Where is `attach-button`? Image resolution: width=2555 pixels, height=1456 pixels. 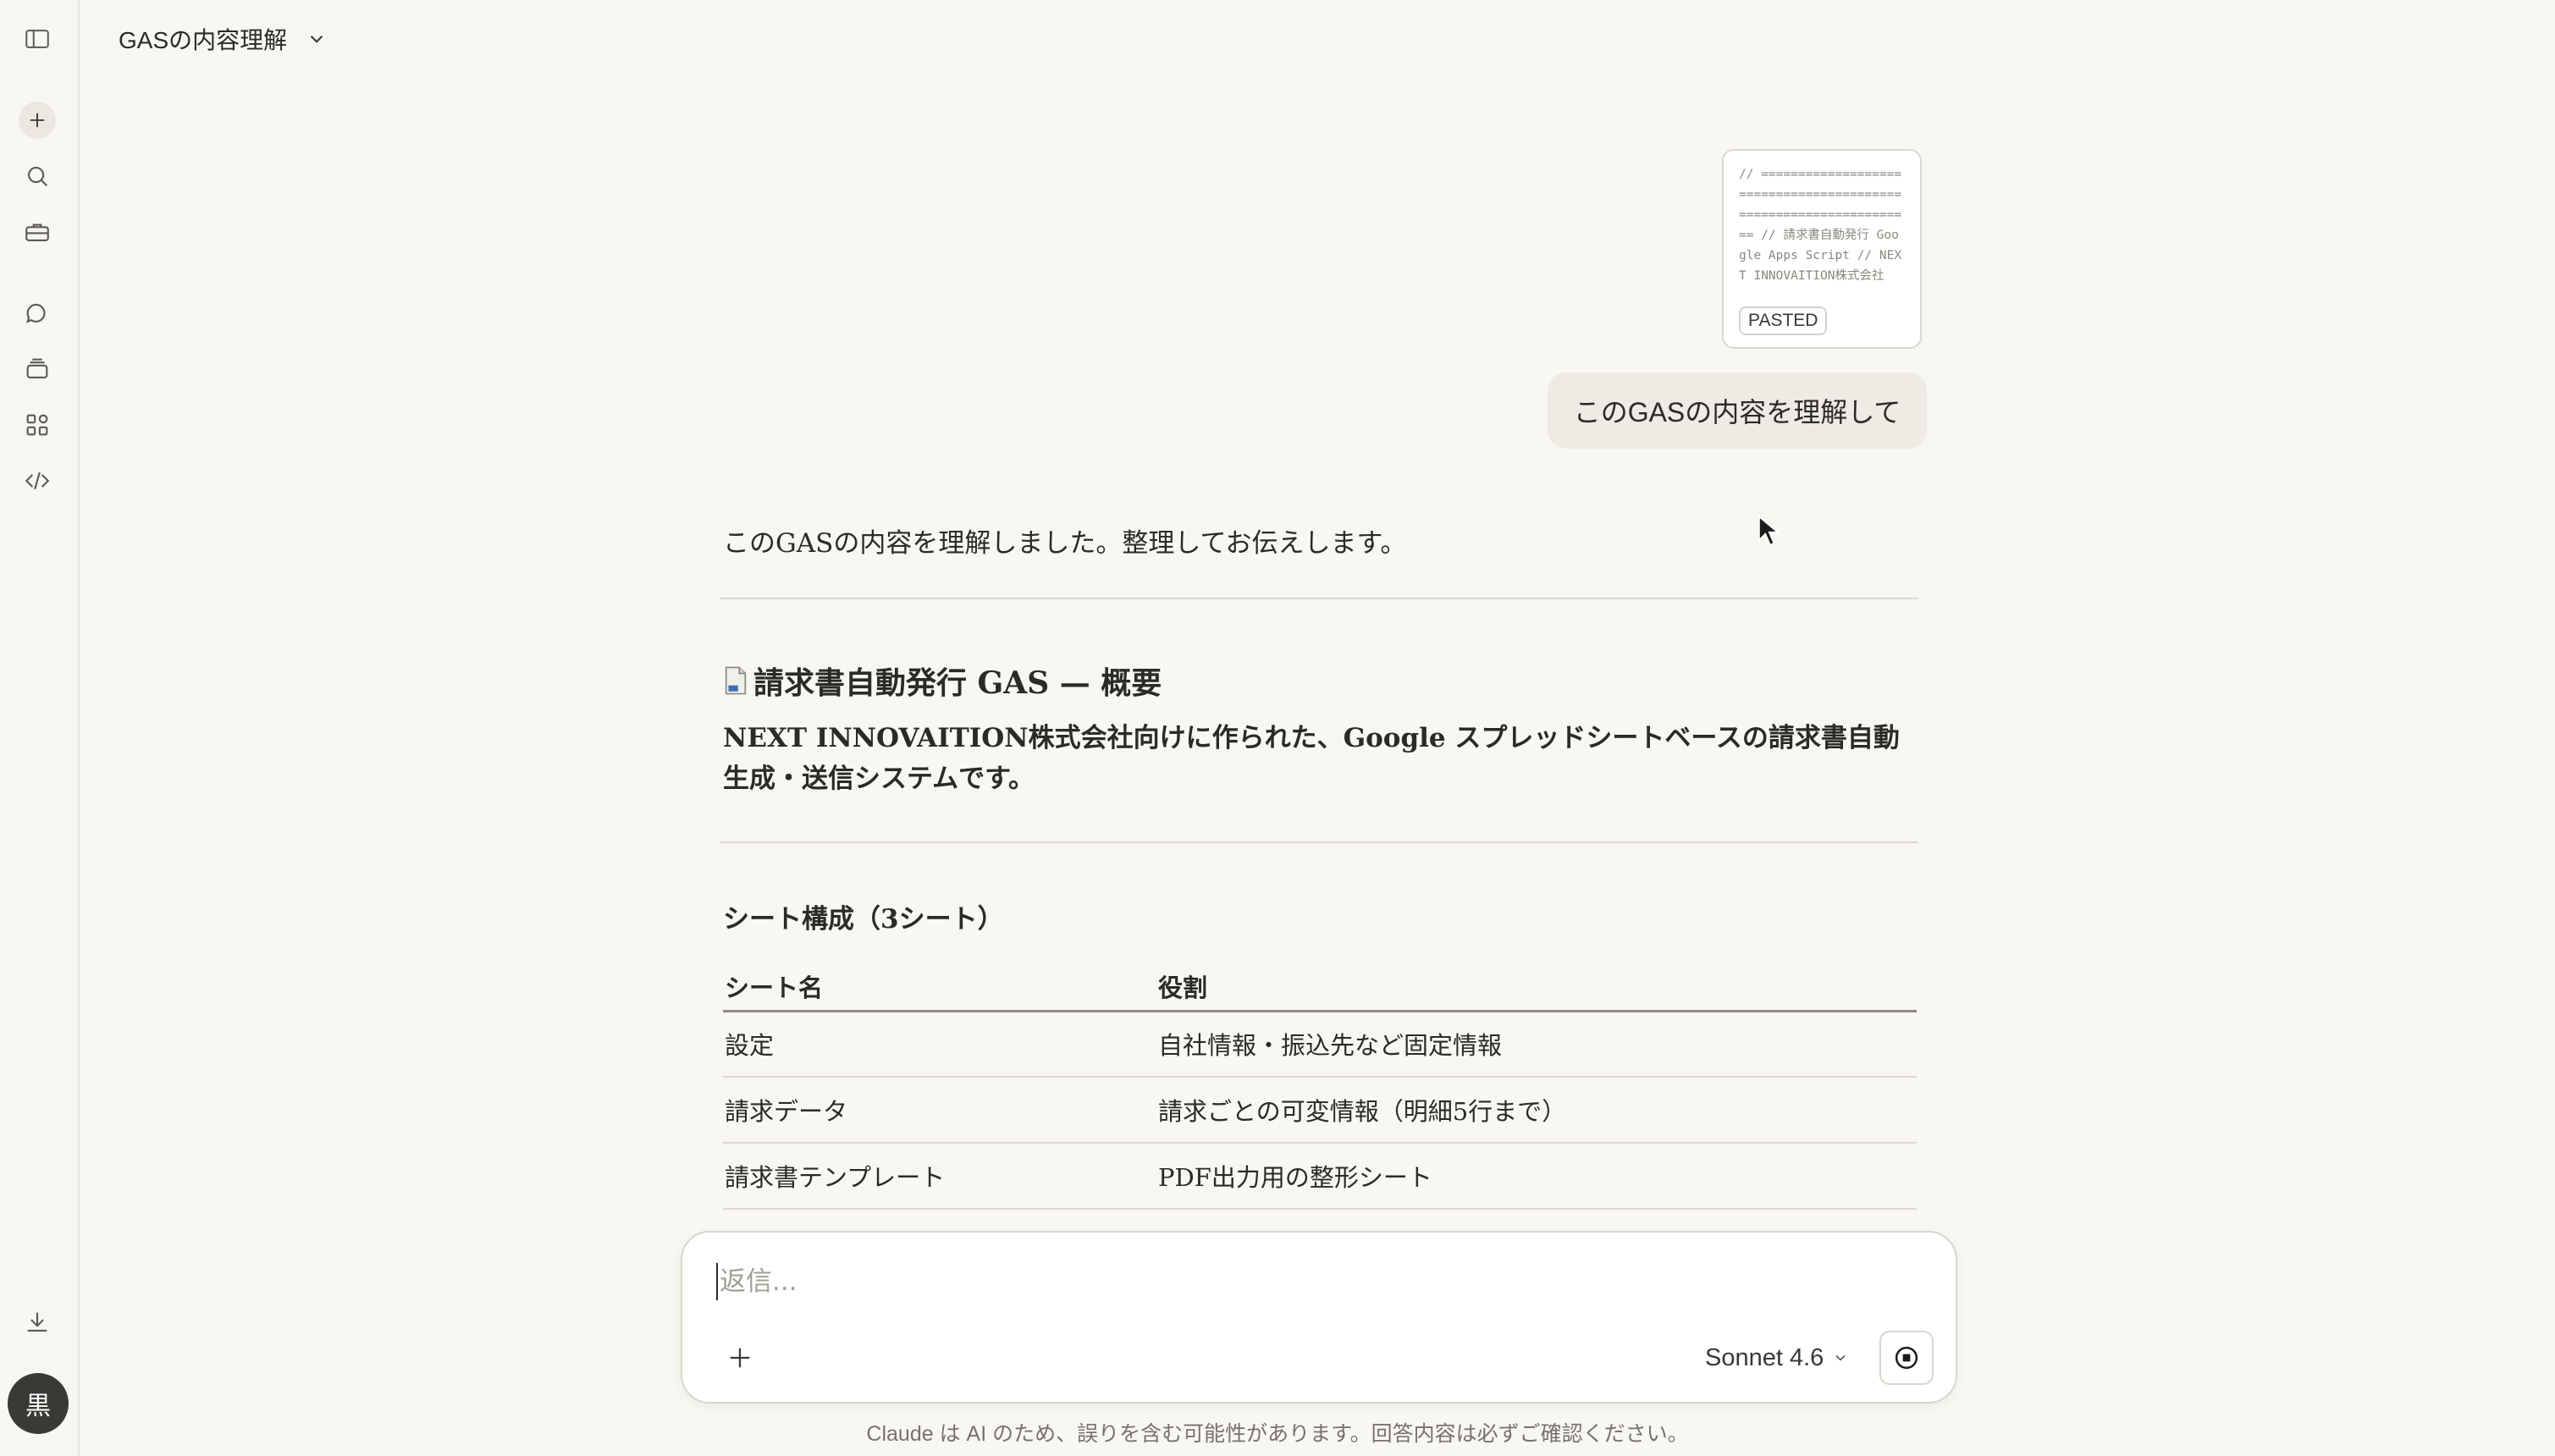
attach-button is located at coordinates (740, 1358).